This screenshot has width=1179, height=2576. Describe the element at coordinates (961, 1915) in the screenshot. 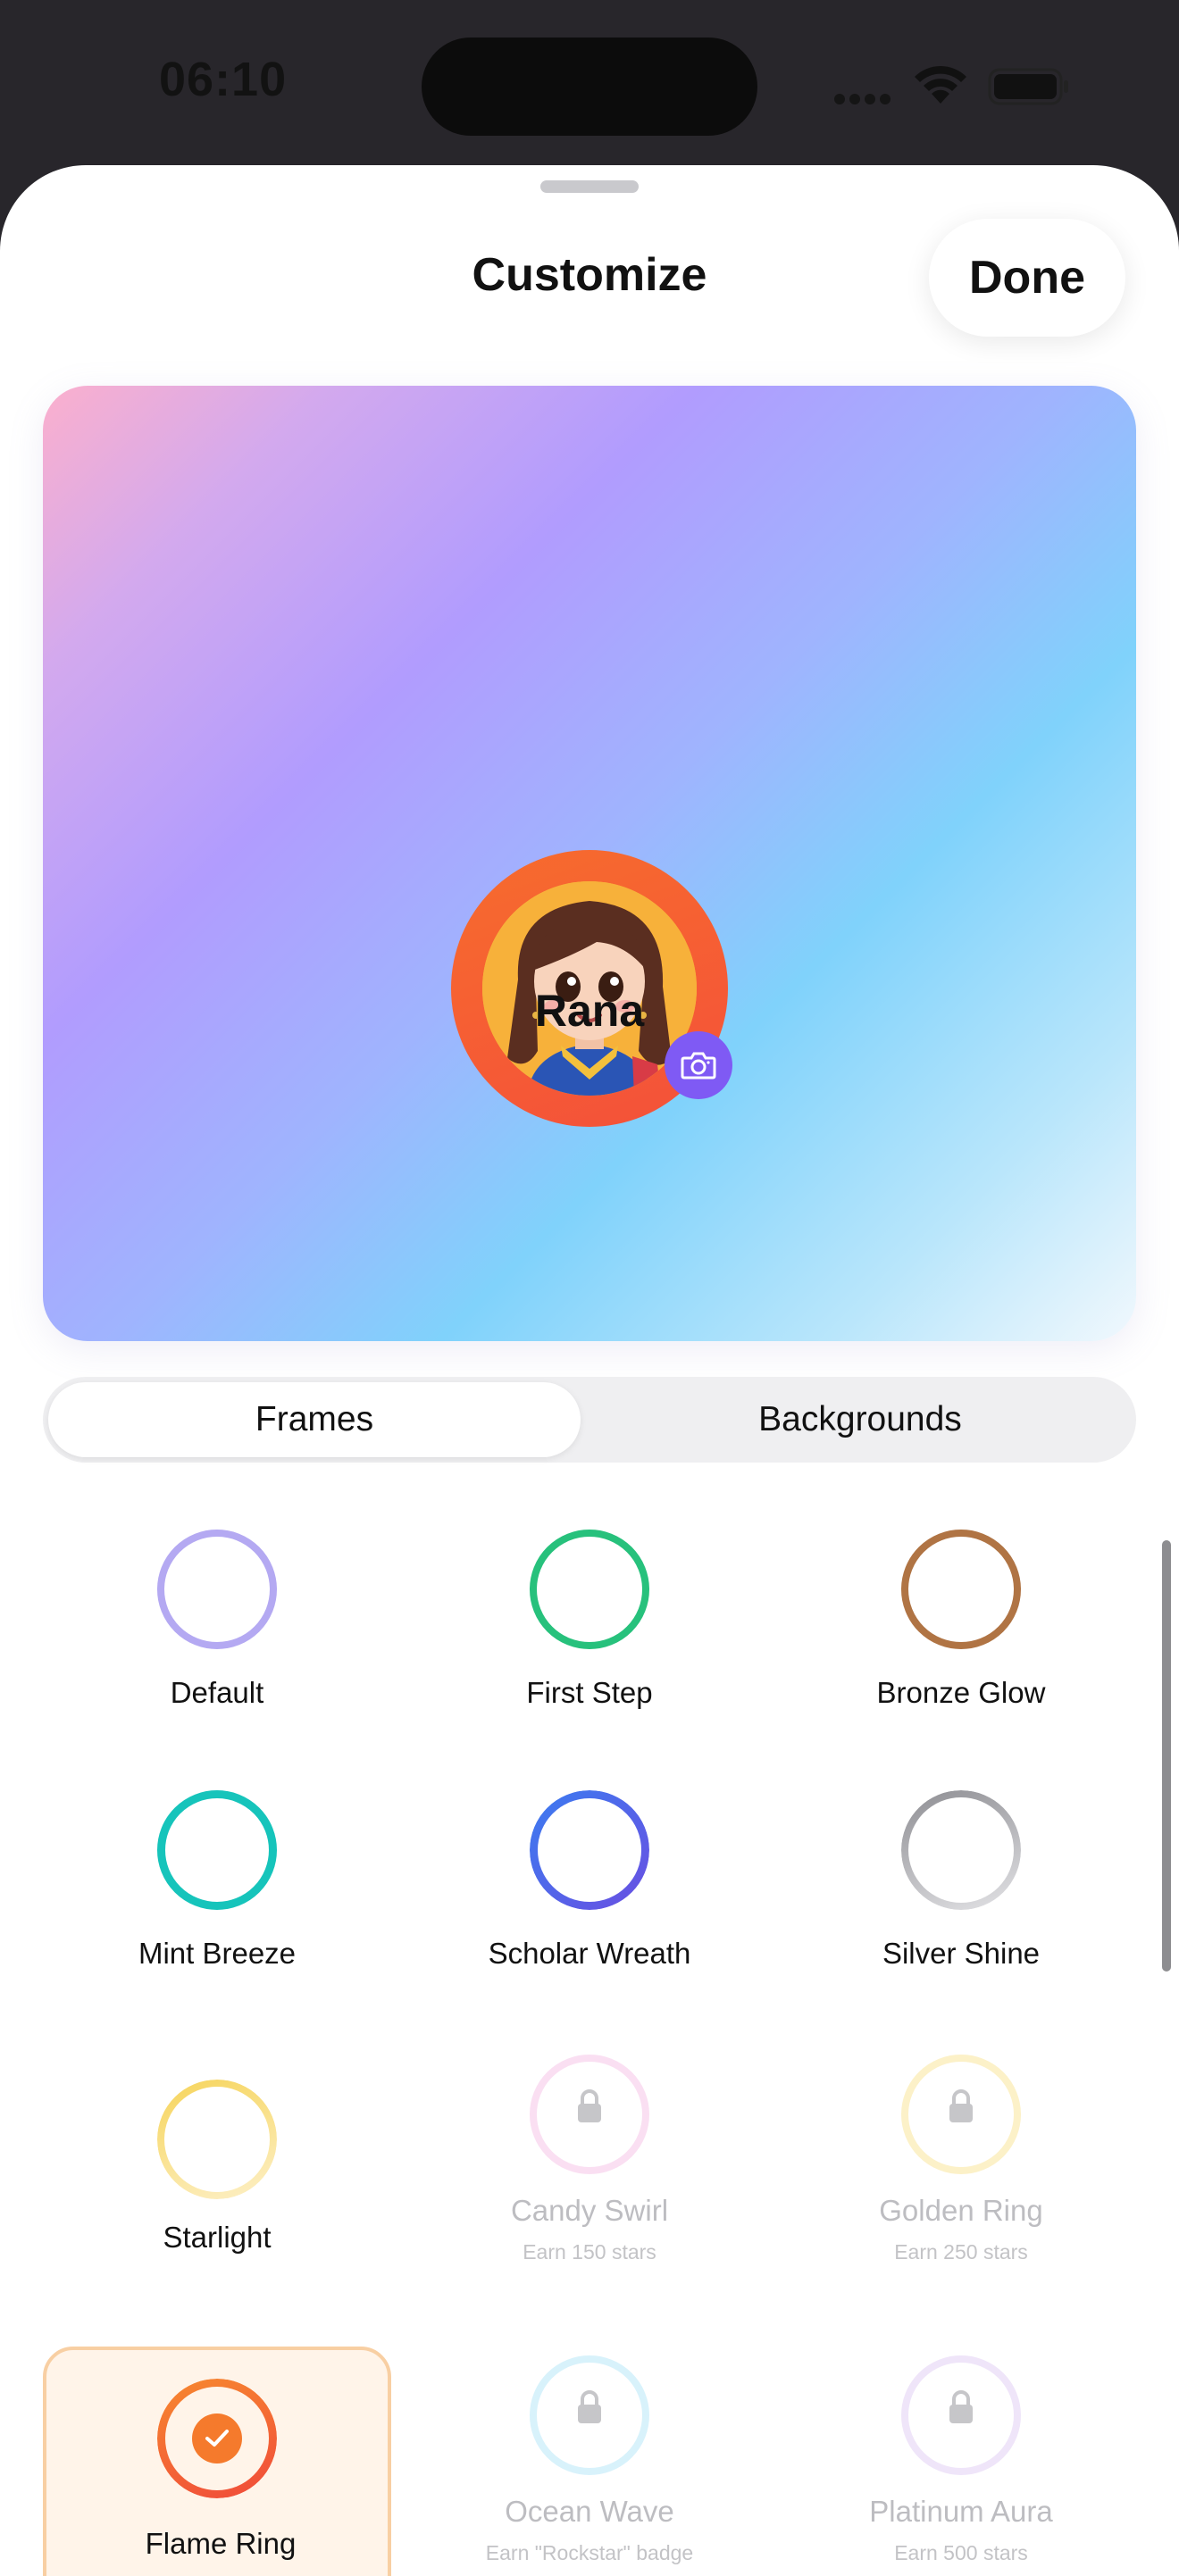

I see `frame-option-silver-shine: Silver Shine` at that location.